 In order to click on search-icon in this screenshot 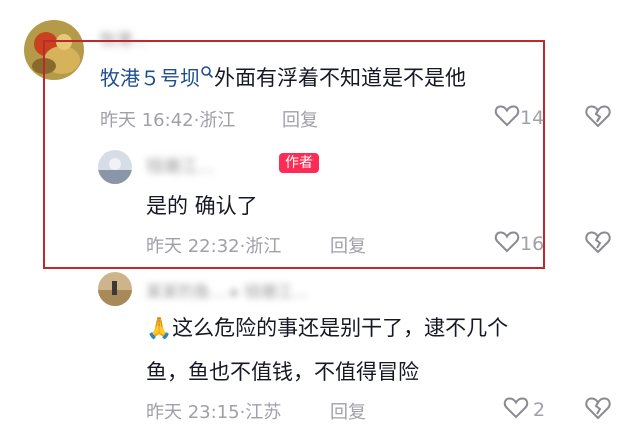, I will do `click(207, 72)`.